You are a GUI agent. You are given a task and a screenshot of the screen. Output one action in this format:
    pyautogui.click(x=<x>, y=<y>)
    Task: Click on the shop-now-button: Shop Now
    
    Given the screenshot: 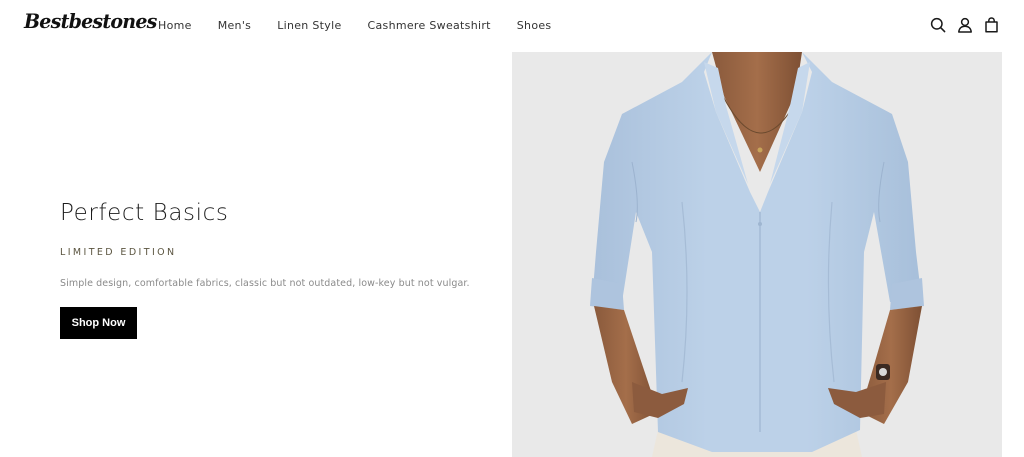 What is the action you would take?
    pyautogui.click(x=98, y=323)
    